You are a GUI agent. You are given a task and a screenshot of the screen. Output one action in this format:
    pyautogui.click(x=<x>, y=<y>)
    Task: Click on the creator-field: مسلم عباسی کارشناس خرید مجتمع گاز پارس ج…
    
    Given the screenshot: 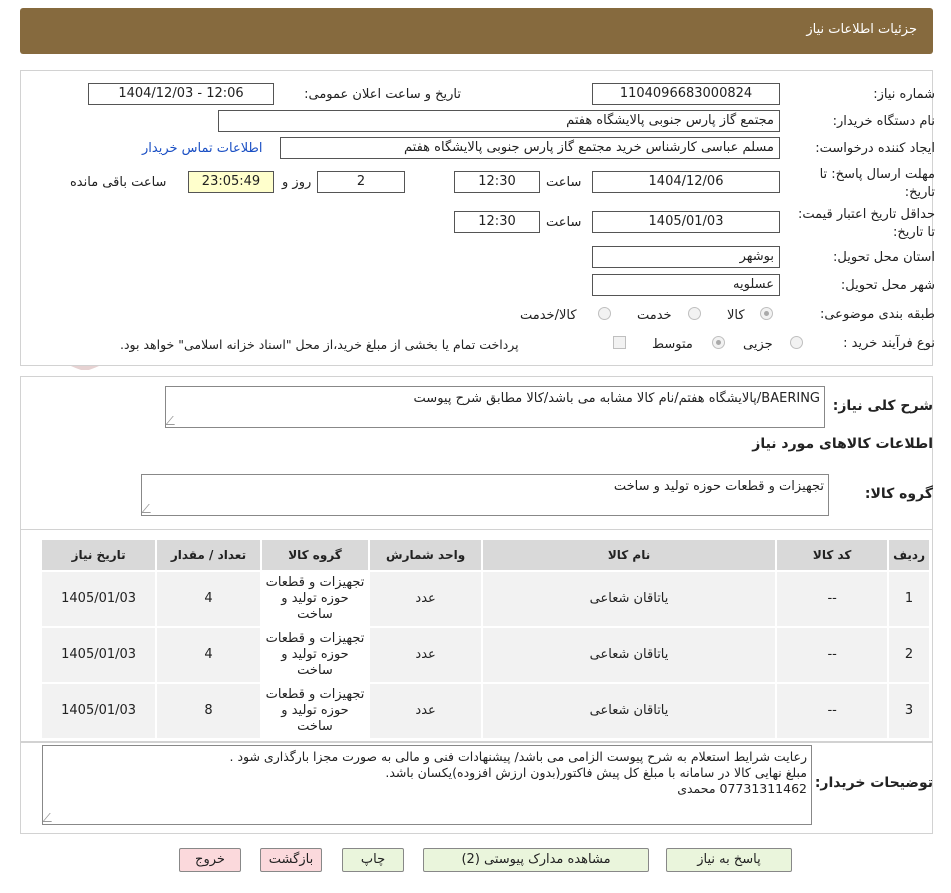 What is the action you would take?
    pyautogui.click(x=530, y=148)
    